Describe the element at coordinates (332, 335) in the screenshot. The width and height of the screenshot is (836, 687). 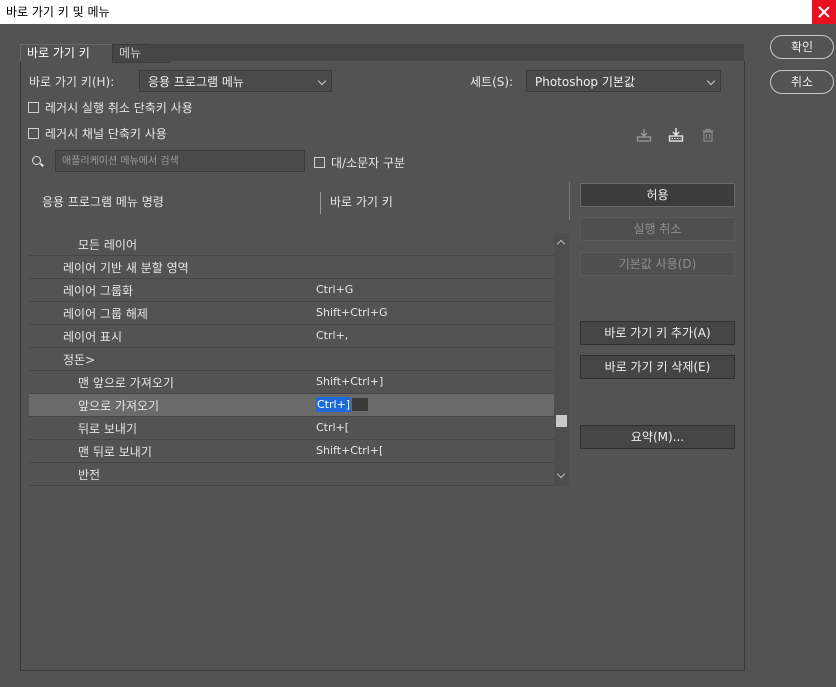
I see `shortcut-value: Ctrl+,` at that location.